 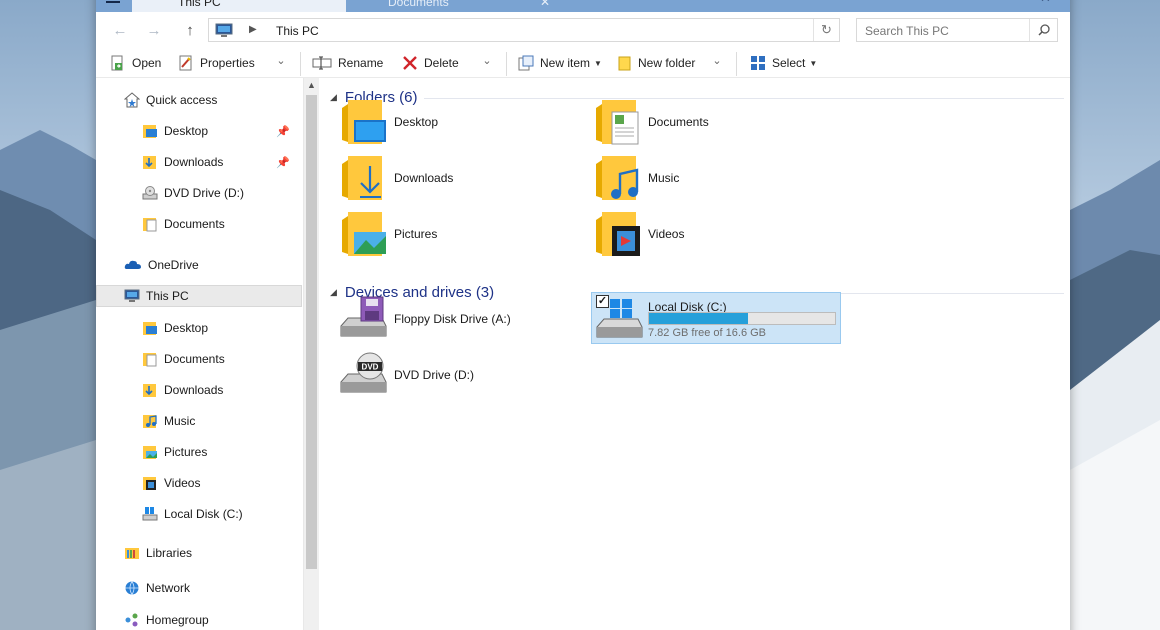 What do you see at coordinates (347, 63) in the screenshot?
I see `rename-button: Rename` at bounding box center [347, 63].